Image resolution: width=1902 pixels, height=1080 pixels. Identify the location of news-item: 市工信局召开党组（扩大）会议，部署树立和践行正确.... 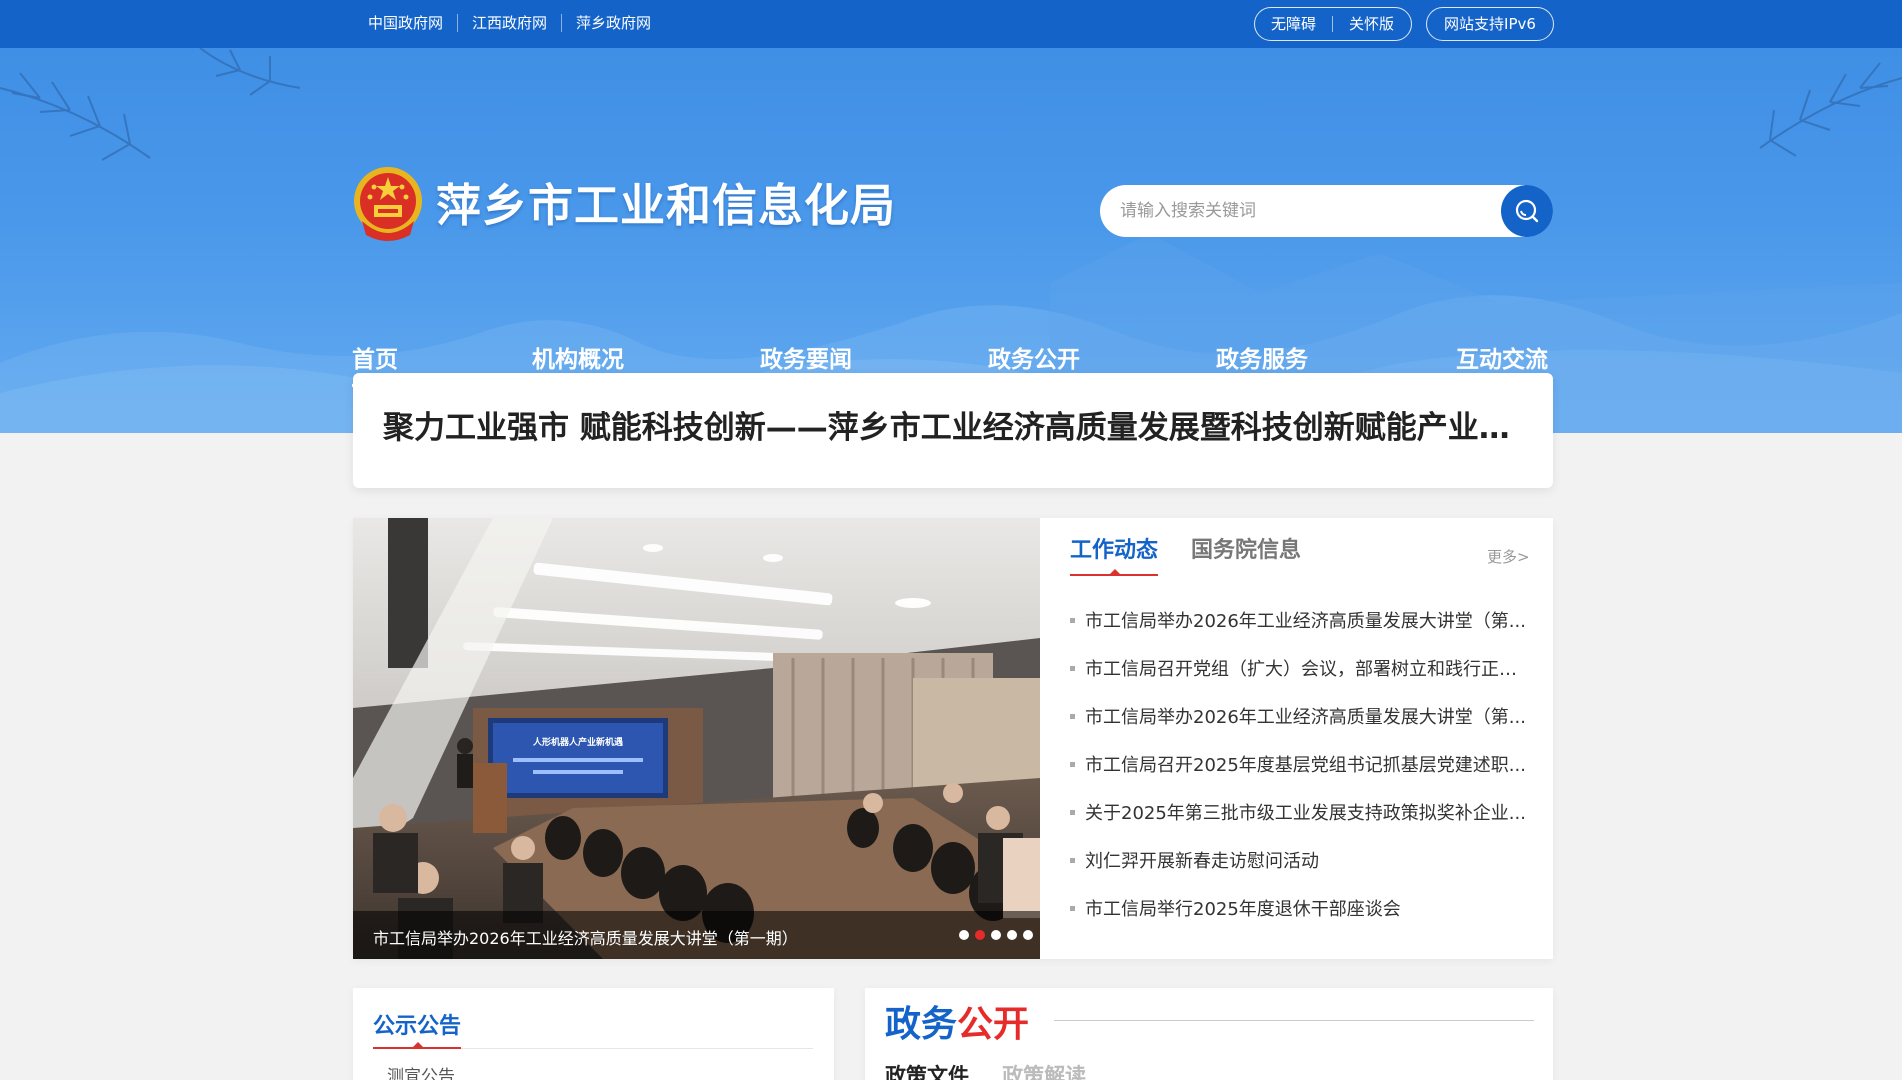
(1300, 668).